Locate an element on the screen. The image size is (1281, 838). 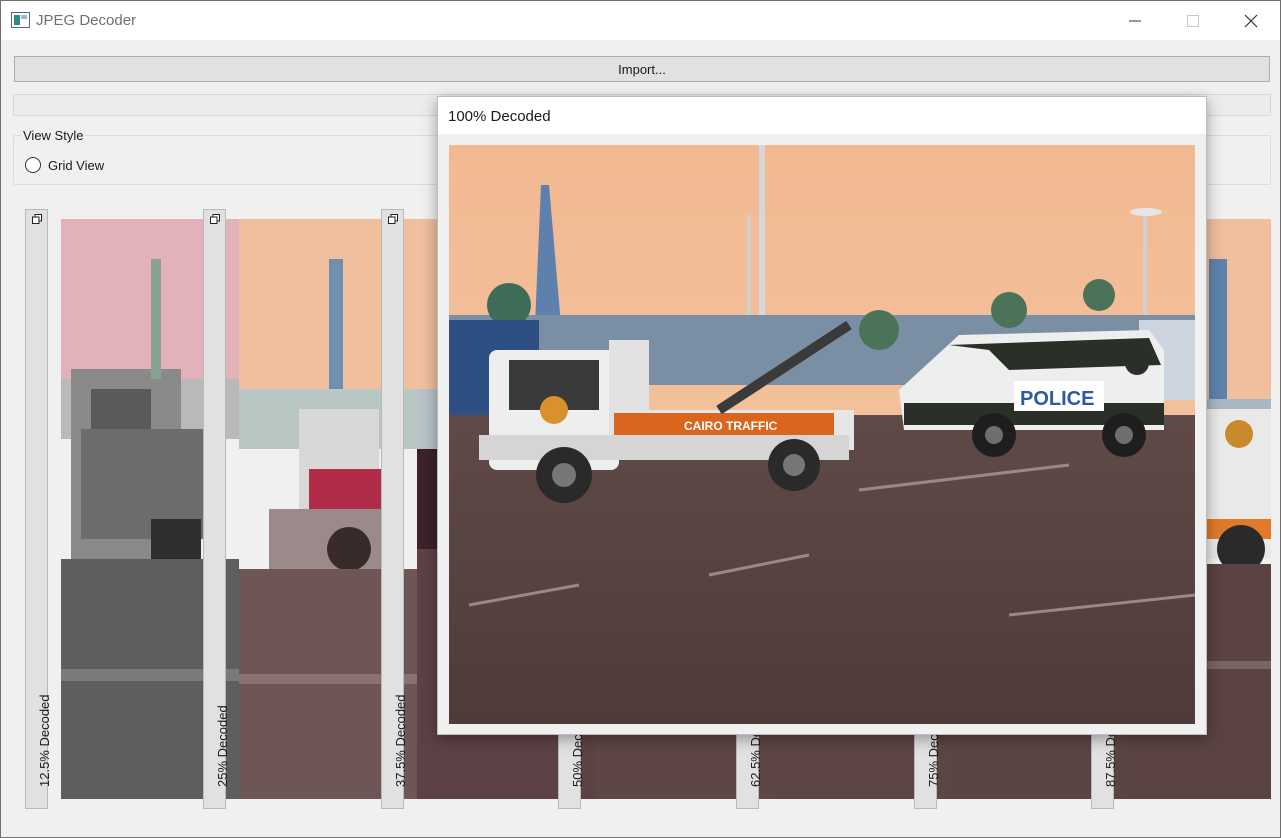
close-button is located at coordinates (1251, 20).